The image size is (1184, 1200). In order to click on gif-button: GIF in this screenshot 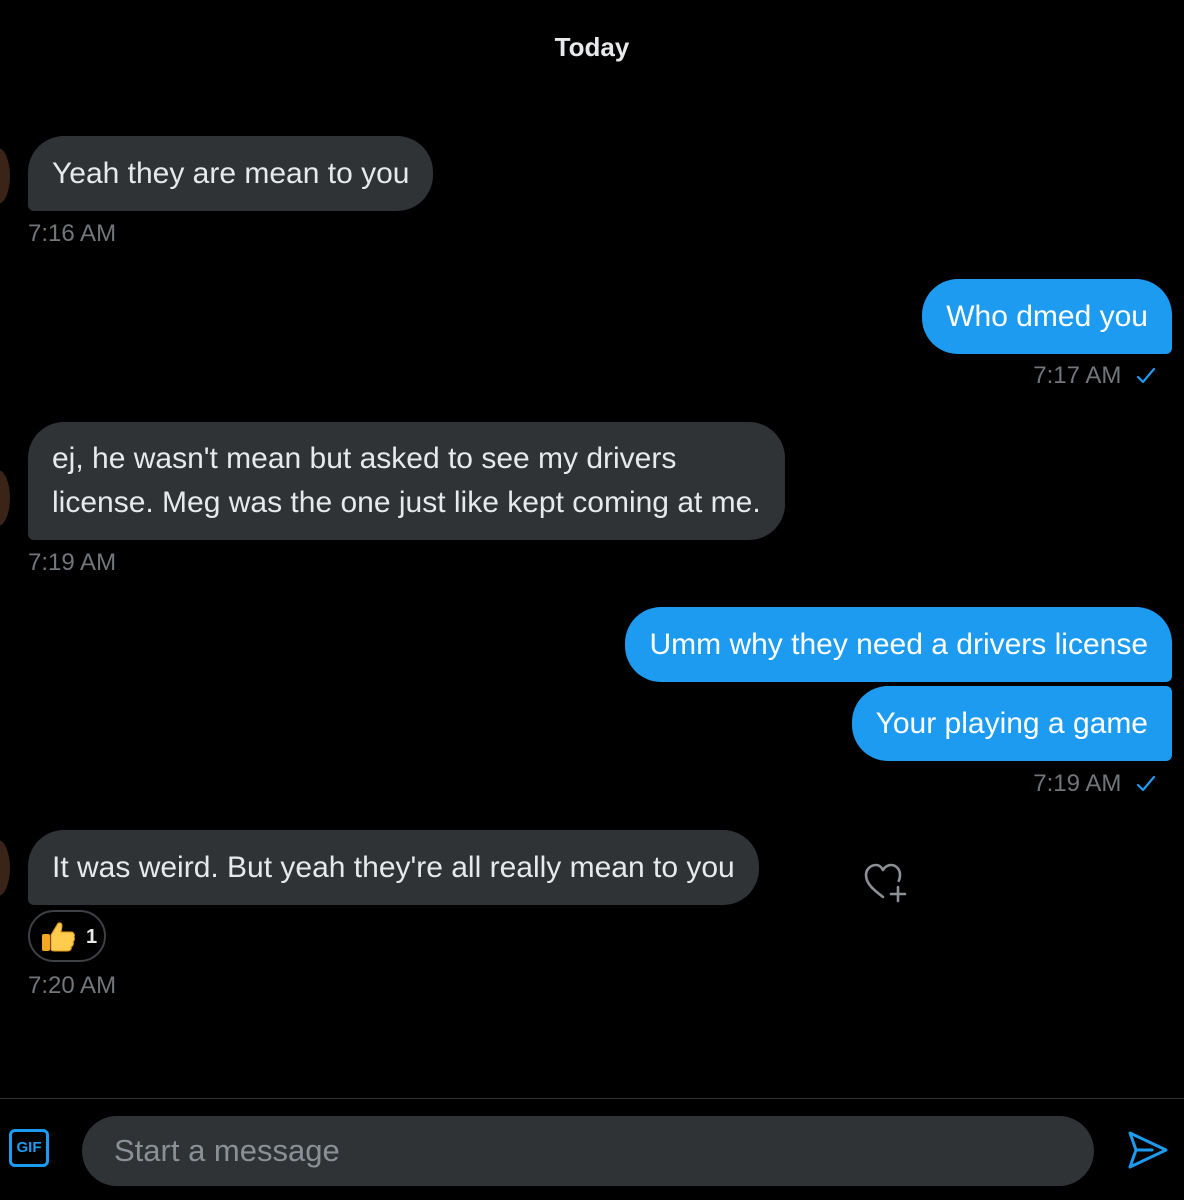, I will do `click(29, 1148)`.